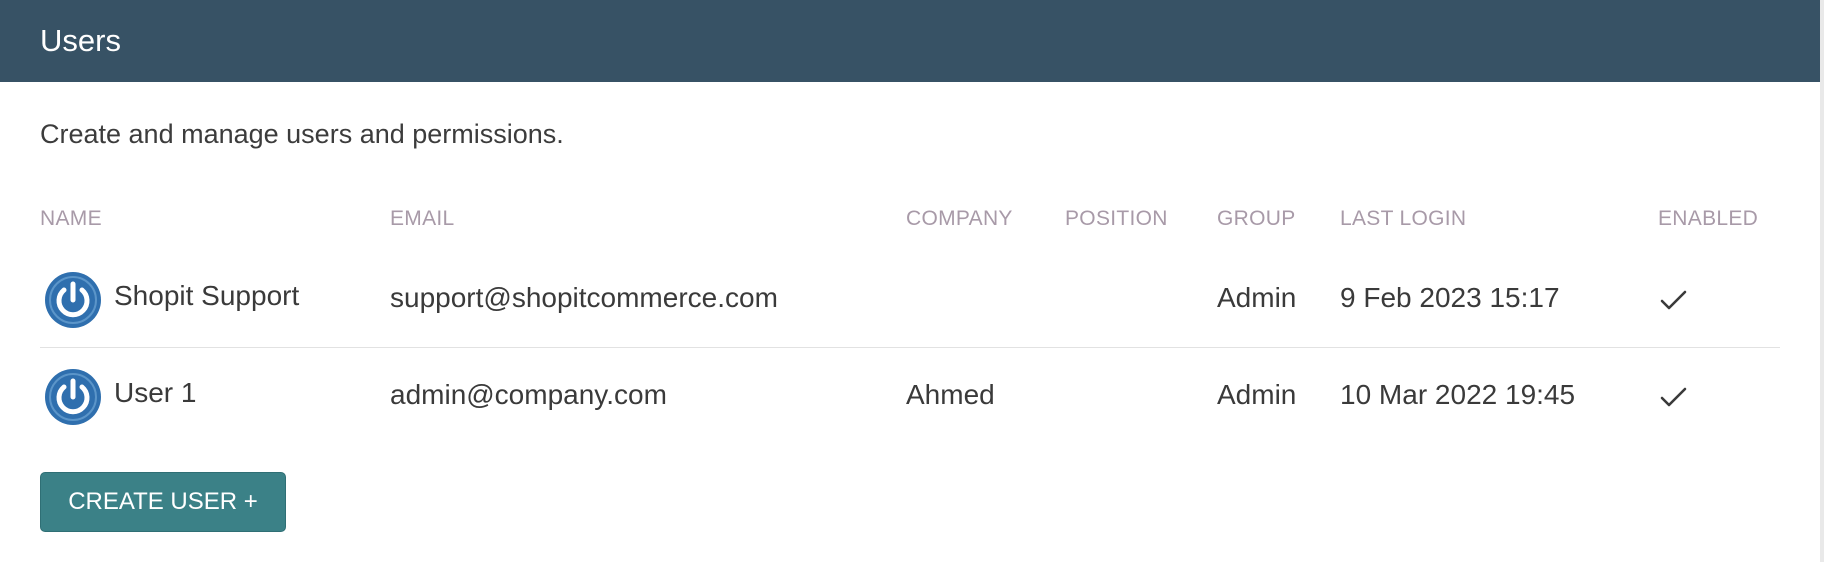 This screenshot has height=562, width=1824. What do you see at coordinates (910, 41) in the screenshot?
I see `page-header: Users` at bounding box center [910, 41].